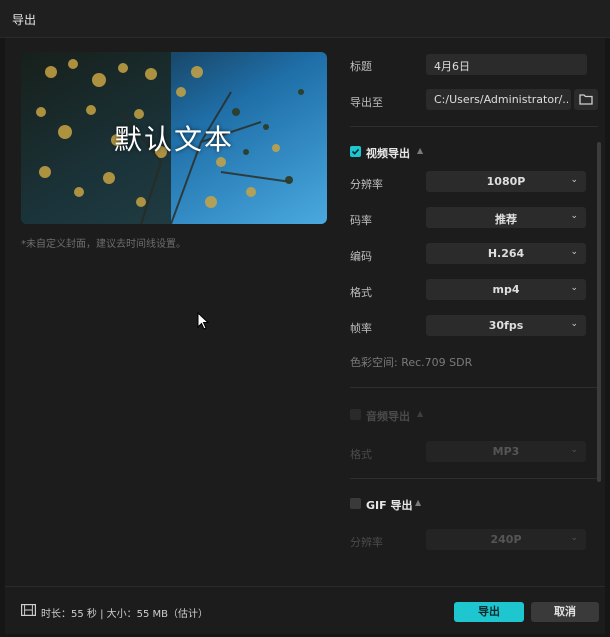 The width and height of the screenshot is (610, 637). I want to click on bitrate-select: 推荐 ⌄, so click(506, 217).